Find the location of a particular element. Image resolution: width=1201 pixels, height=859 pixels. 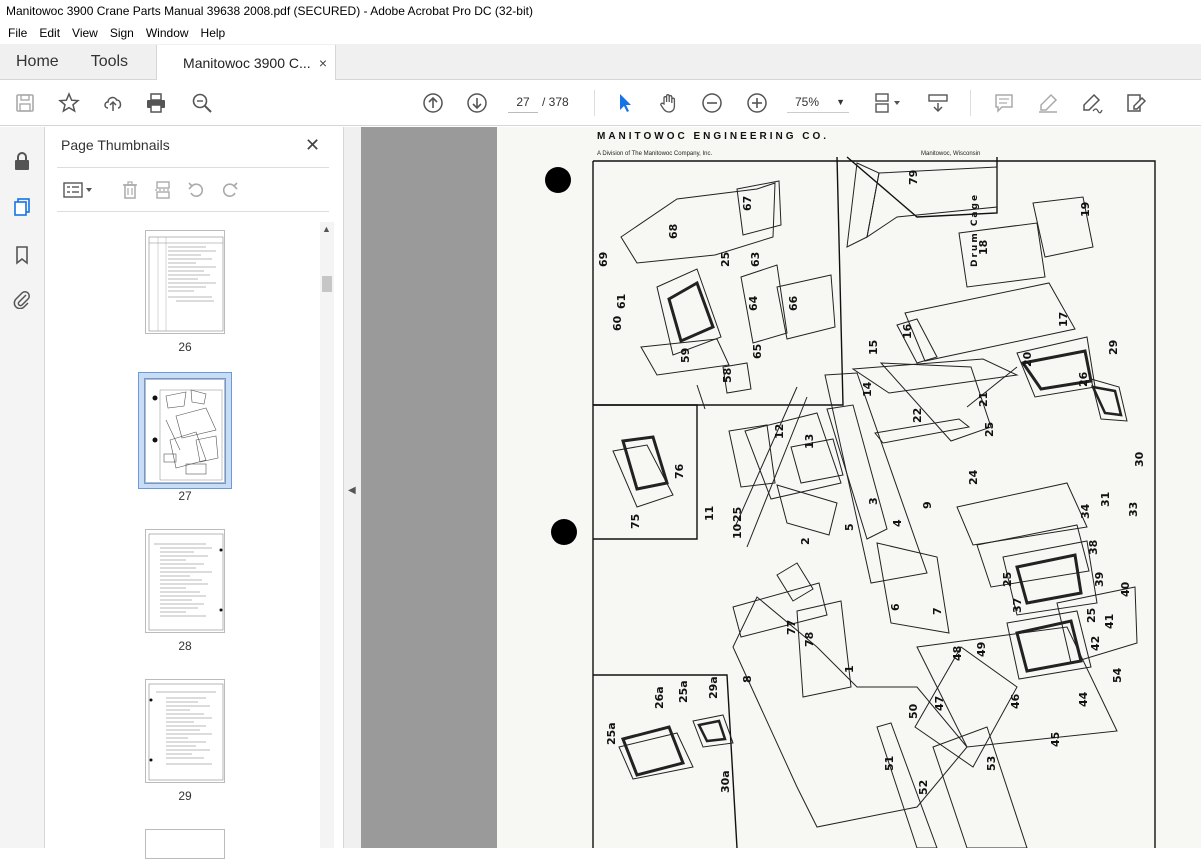

part-callout: 30 is located at coordinates (1139, 459).